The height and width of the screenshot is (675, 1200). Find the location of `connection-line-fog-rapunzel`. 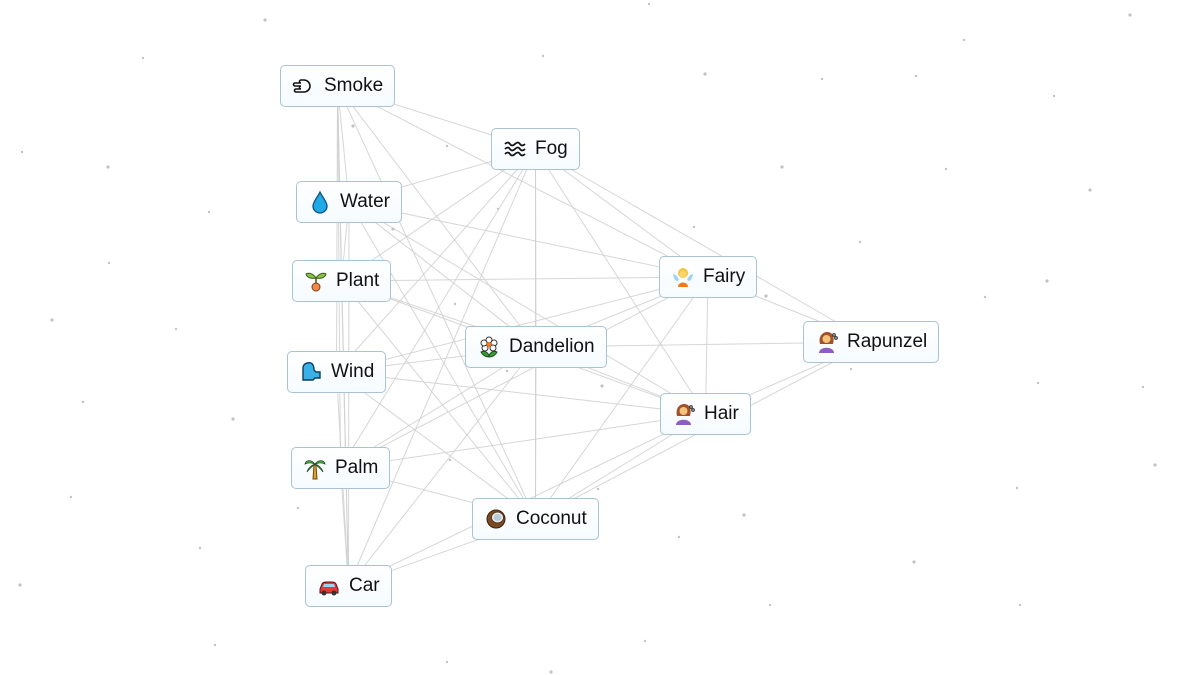

connection-line-fog-rapunzel is located at coordinates (703, 245).